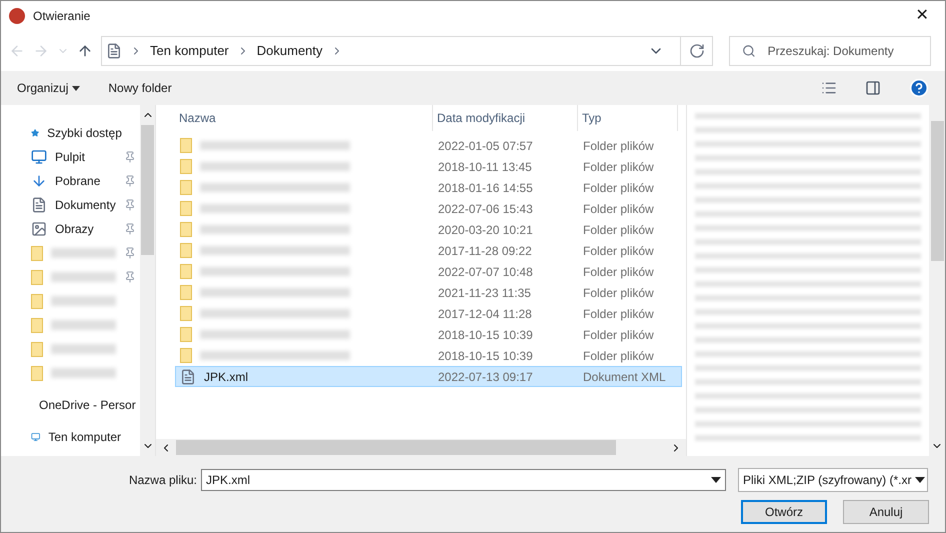 This screenshot has width=946, height=533. Describe the element at coordinates (140, 88) in the screenshot. I see `new-folder-button: Nowy folder` at that location.